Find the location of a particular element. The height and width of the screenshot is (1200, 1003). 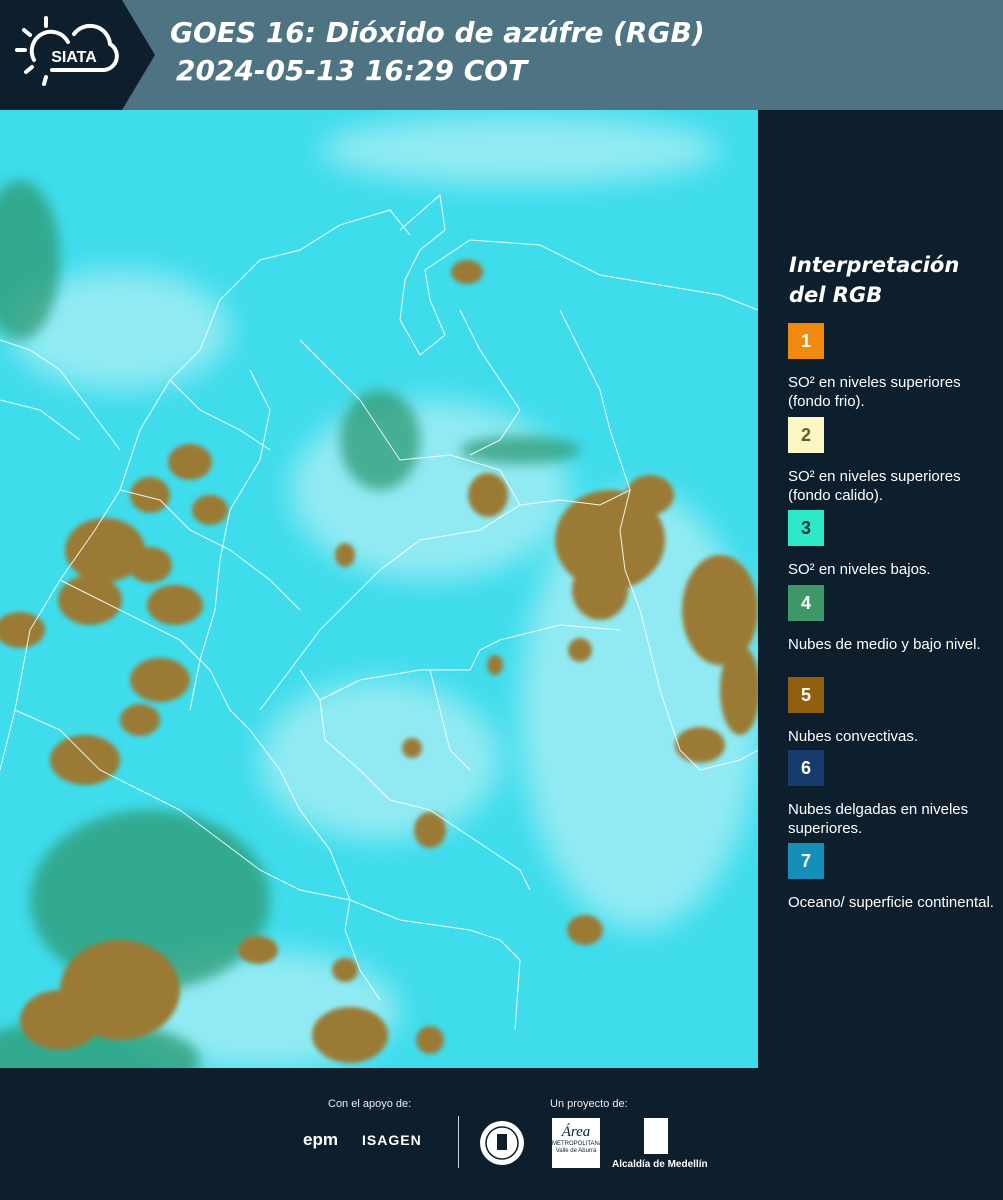

legend-number: 3 is located at coordinates (805, 527).